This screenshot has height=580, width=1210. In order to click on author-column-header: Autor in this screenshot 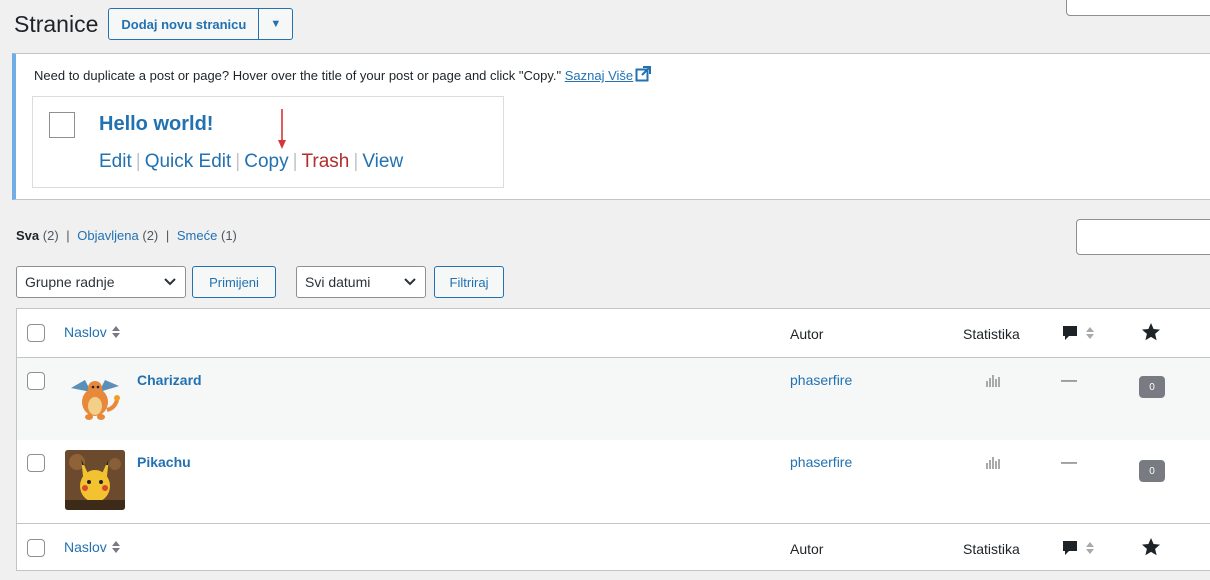, I will do `click(807, 334)`.